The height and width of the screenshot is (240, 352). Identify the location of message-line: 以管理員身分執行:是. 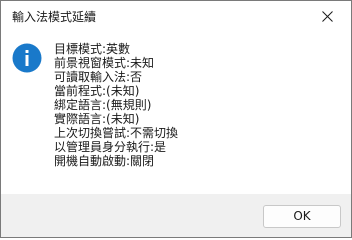
(110, 147).